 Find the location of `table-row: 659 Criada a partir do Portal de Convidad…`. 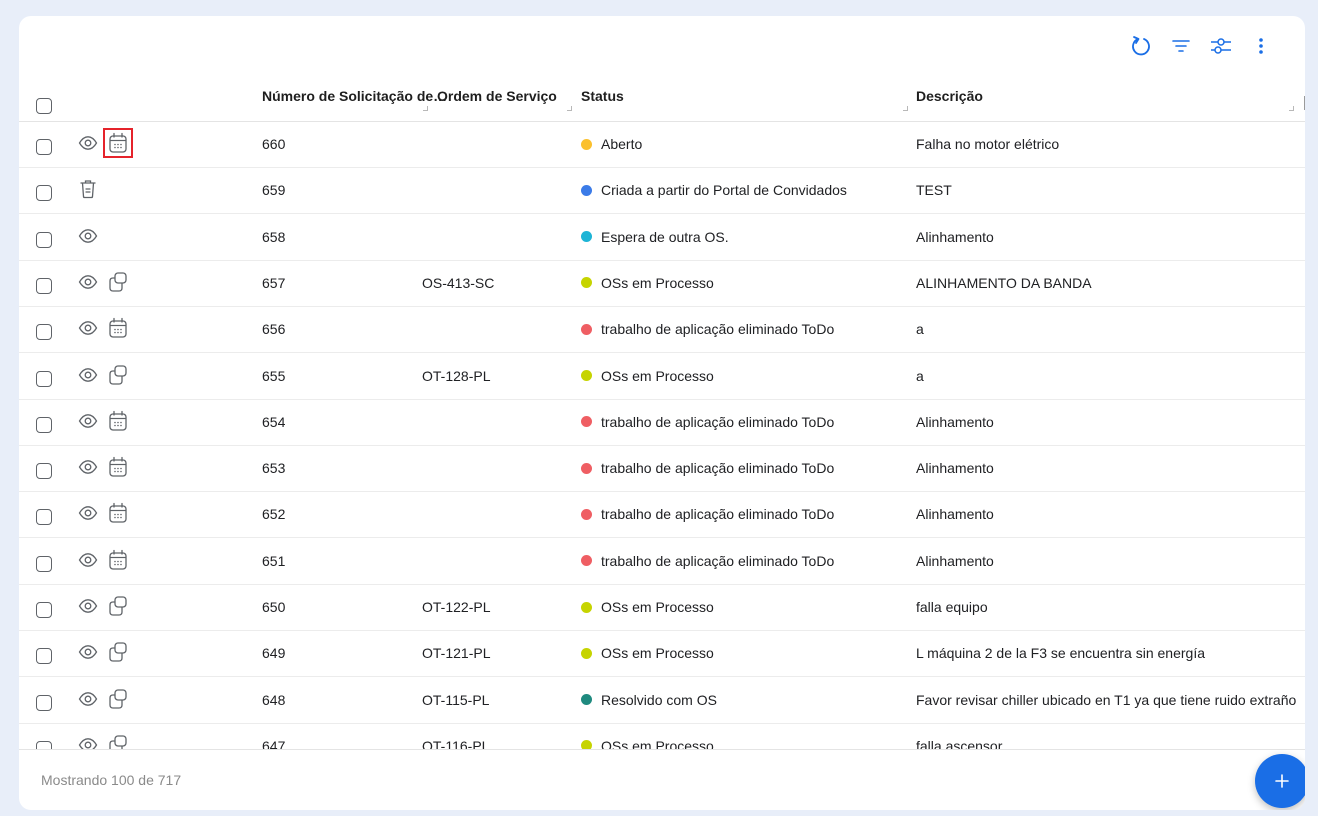

table-row: 659 Criada a partir do Portal de Convidad… is located at coordinates (662, 191).